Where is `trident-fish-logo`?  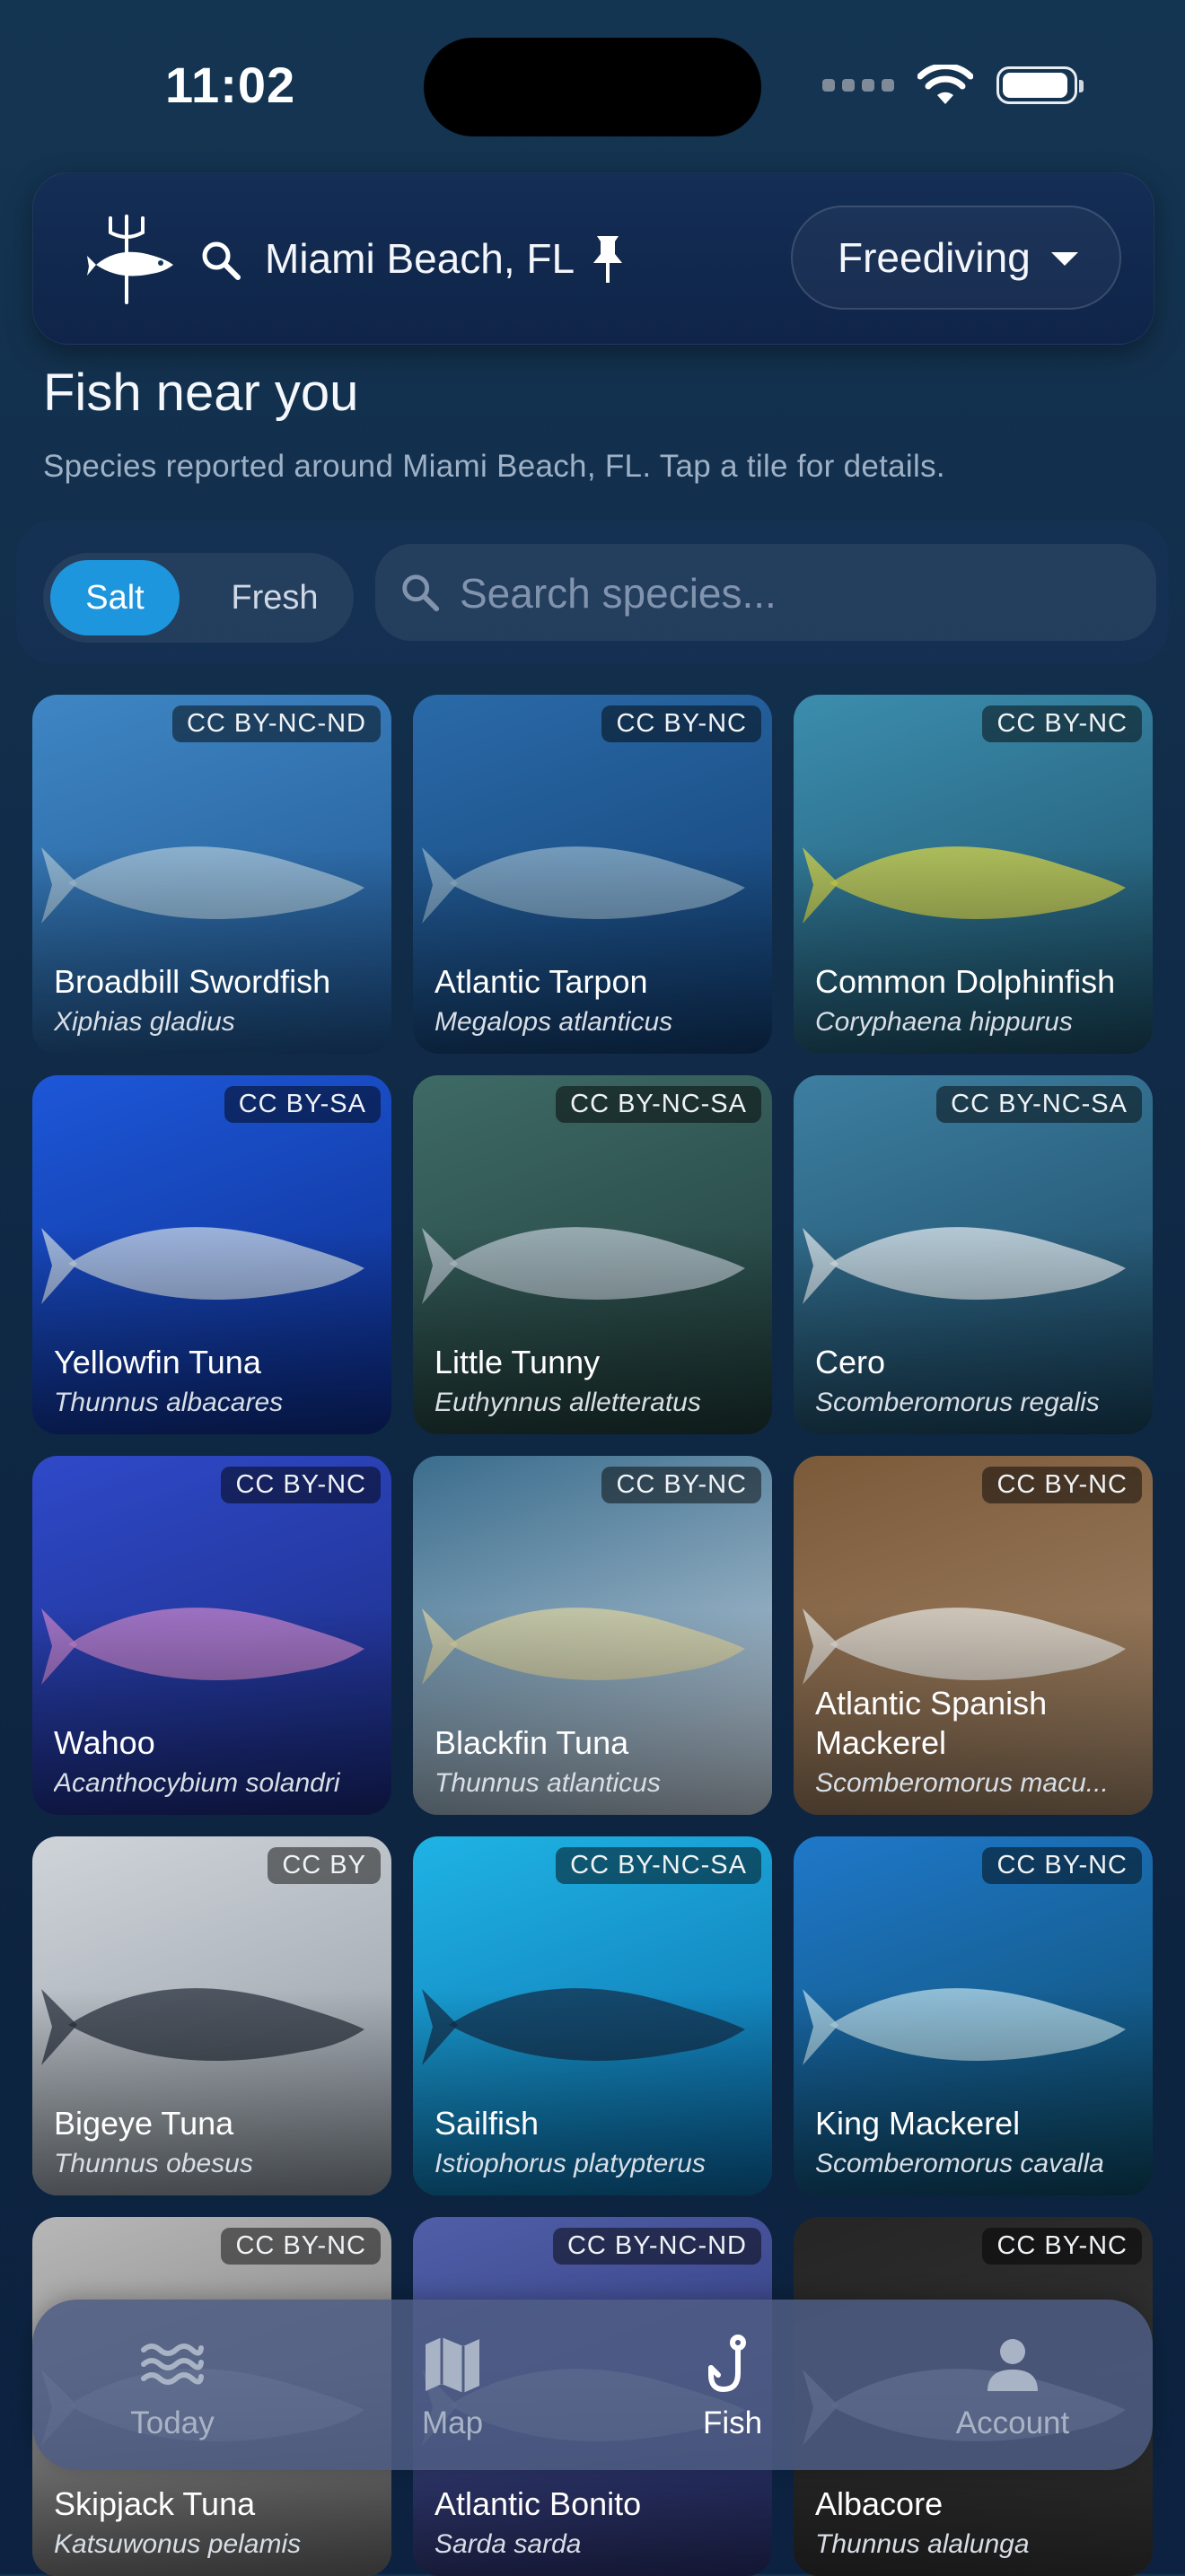
trident-fish-logo is located at coordinates (130, 259).